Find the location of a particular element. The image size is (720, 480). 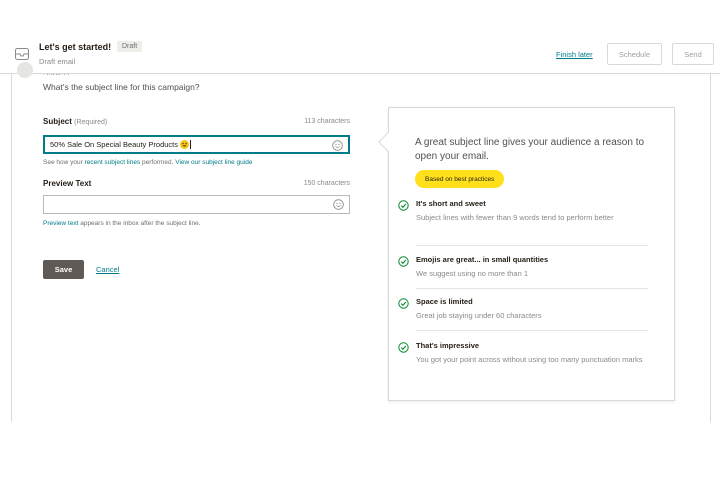

subject-input: 50% Sale On Special Beauty Products is located at coordinates (196, 144).